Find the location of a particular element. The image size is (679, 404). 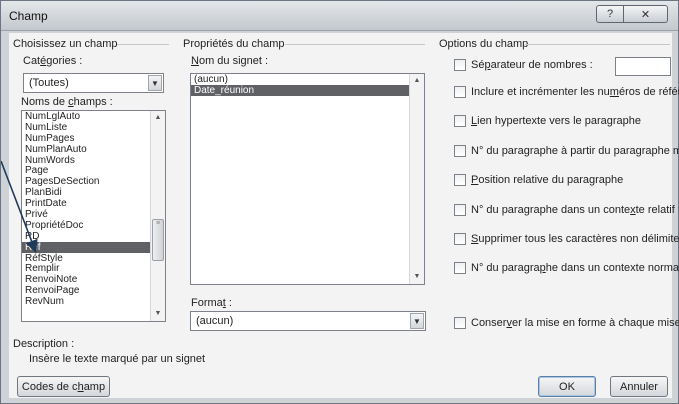

help-icon: ? is located at coordinates (610, 14).